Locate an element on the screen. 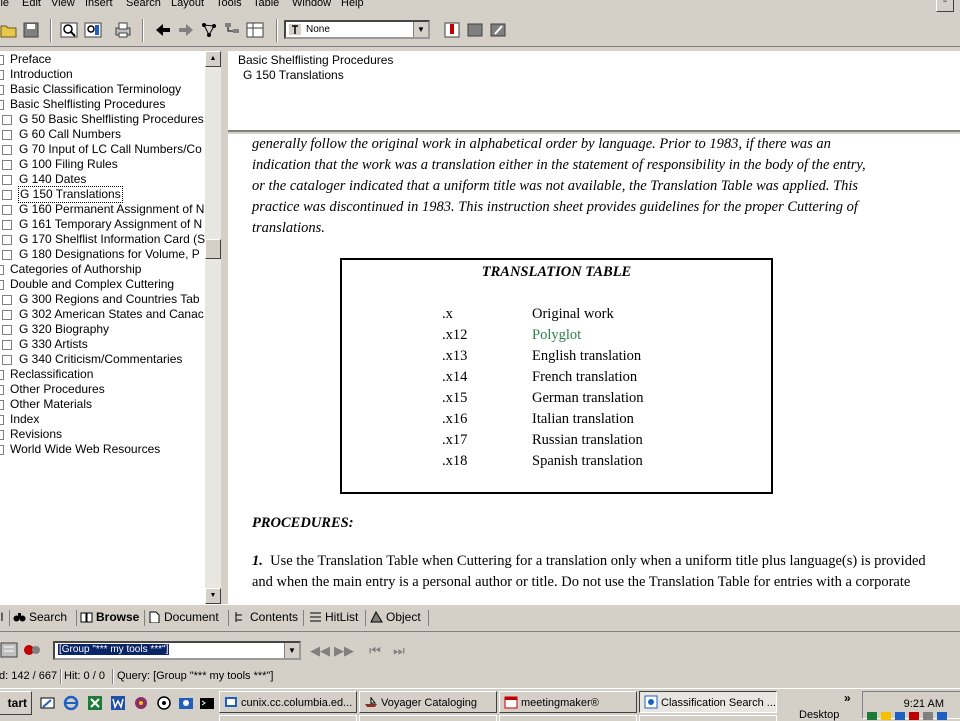 This screenshot has width=960, height=721. network-icon is located at coordinates (209, 30).